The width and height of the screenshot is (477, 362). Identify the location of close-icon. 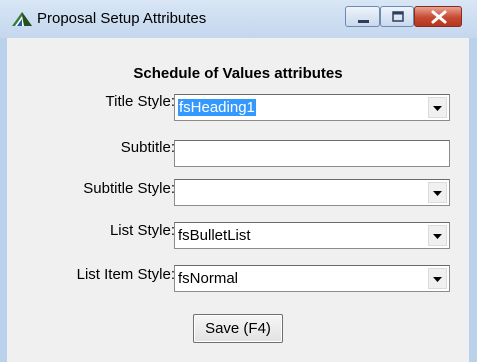
(439, 17).